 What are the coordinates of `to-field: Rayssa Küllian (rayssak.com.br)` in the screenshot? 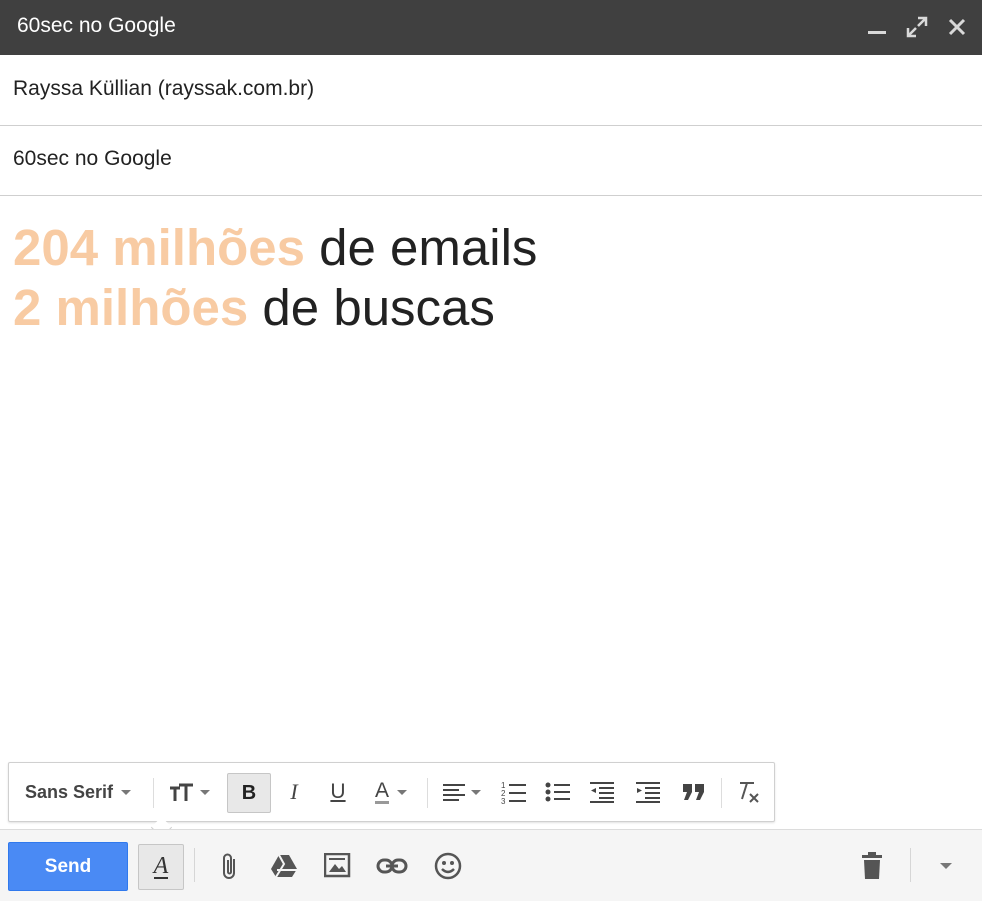 It's located at (491, 91).